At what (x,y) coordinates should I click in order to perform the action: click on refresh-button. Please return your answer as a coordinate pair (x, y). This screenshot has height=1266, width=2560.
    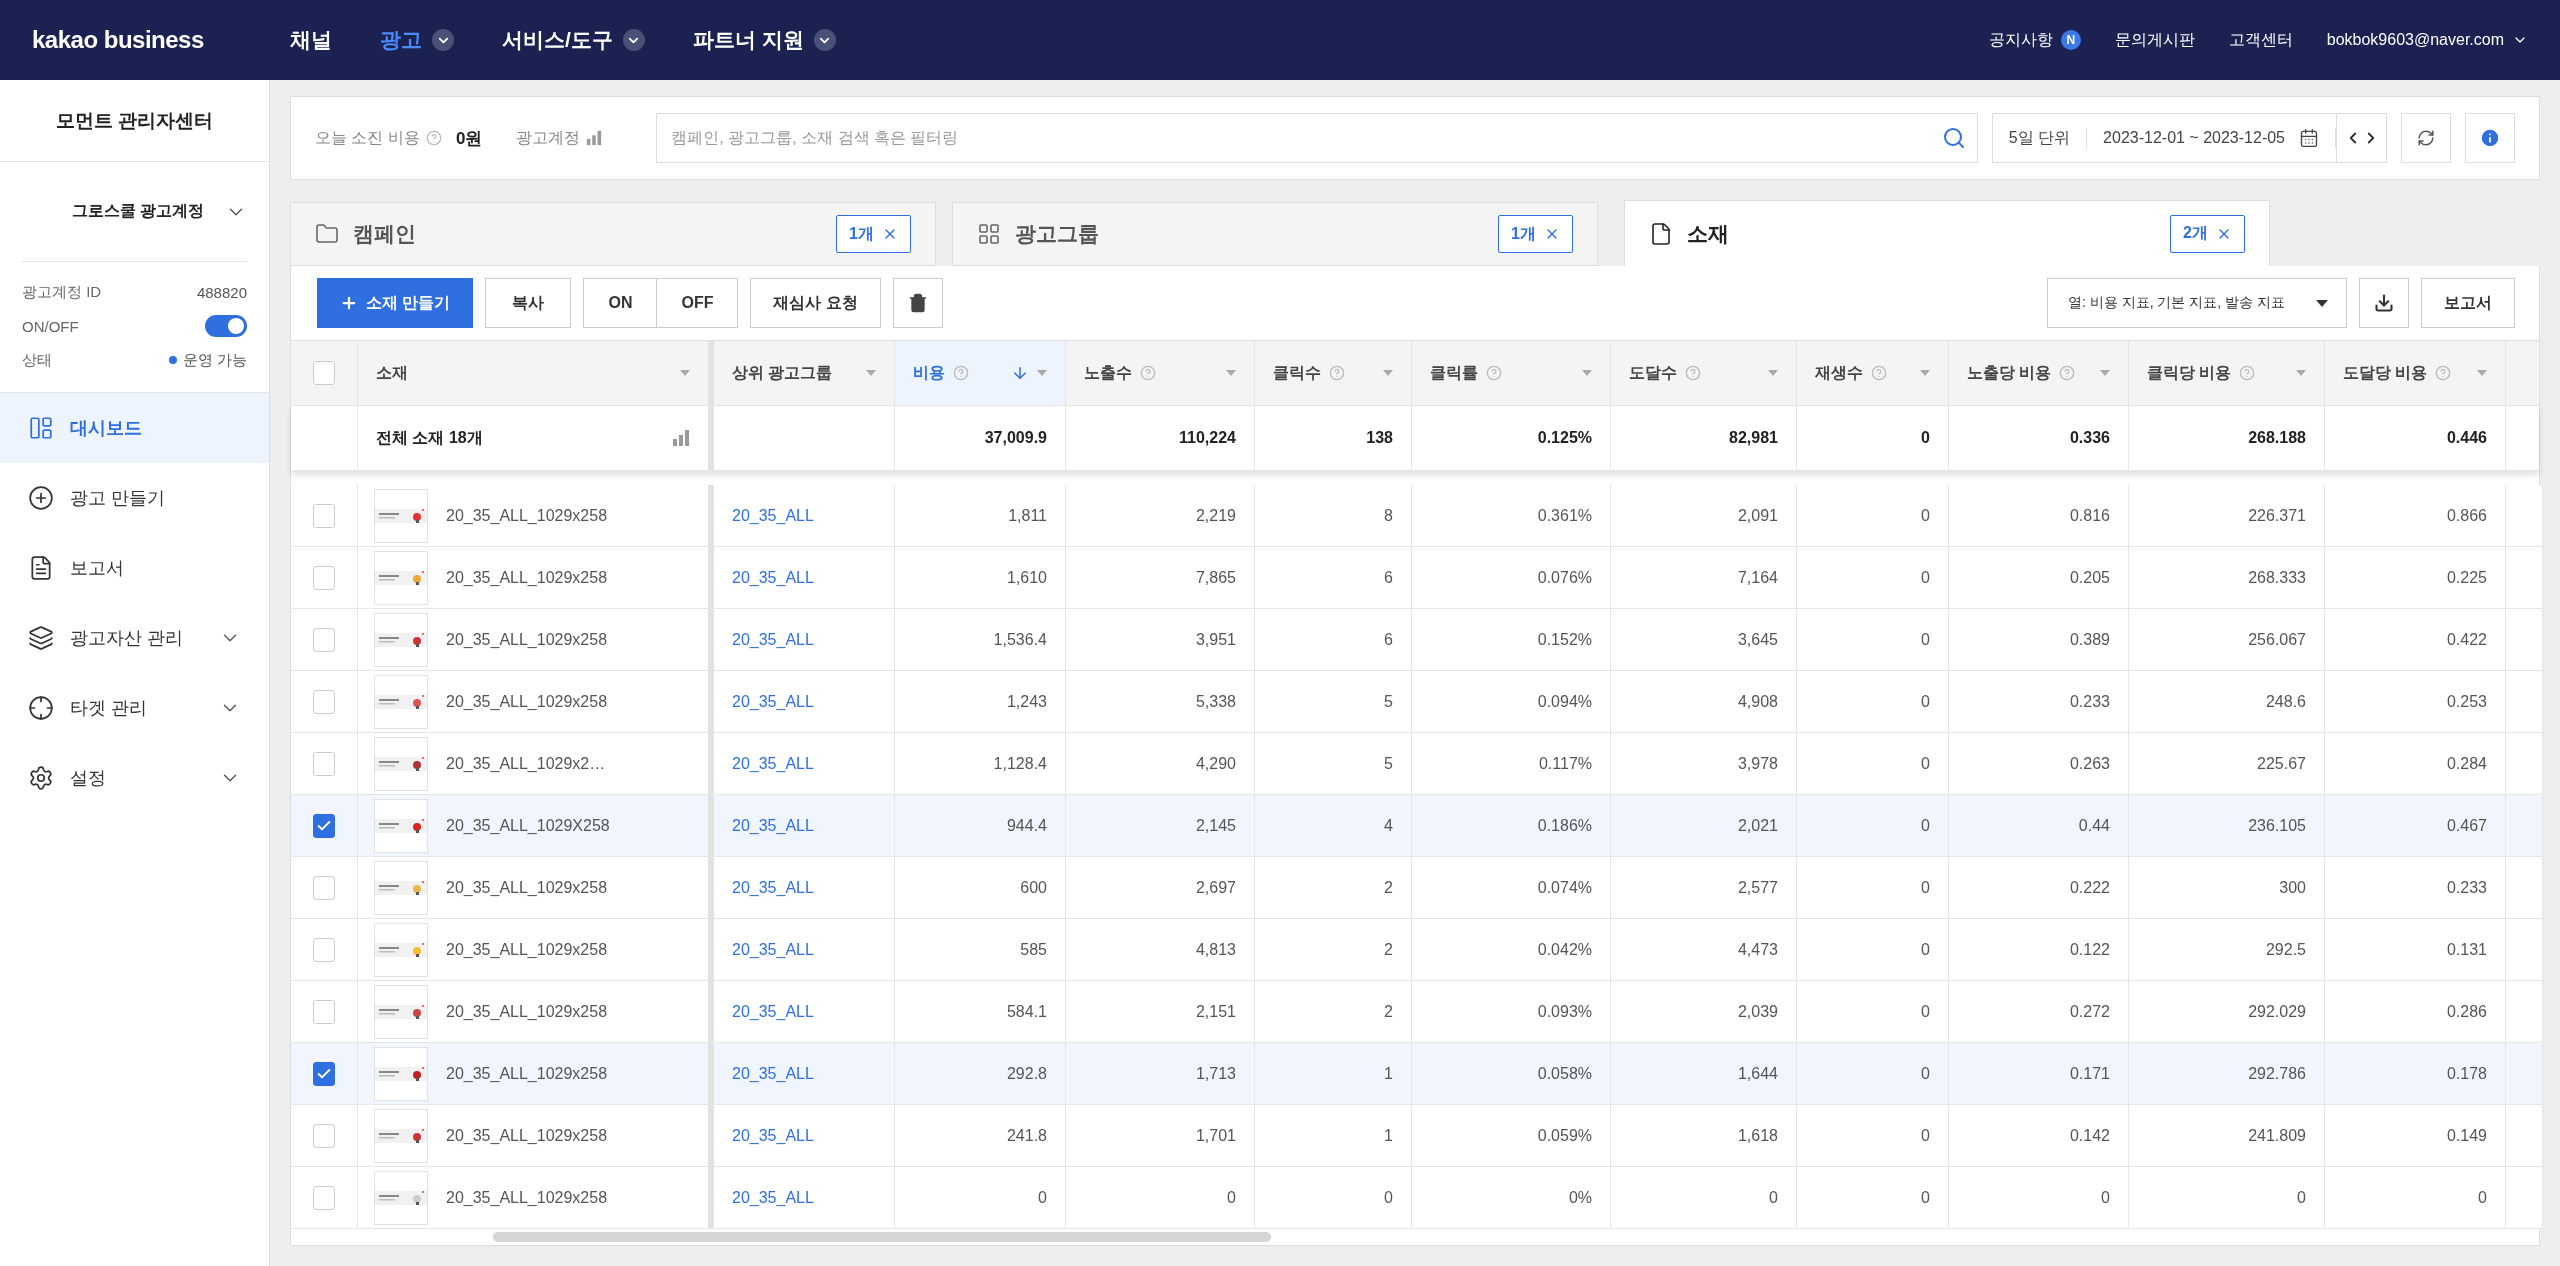
    Looking at the image, I should click on (2426, 138).